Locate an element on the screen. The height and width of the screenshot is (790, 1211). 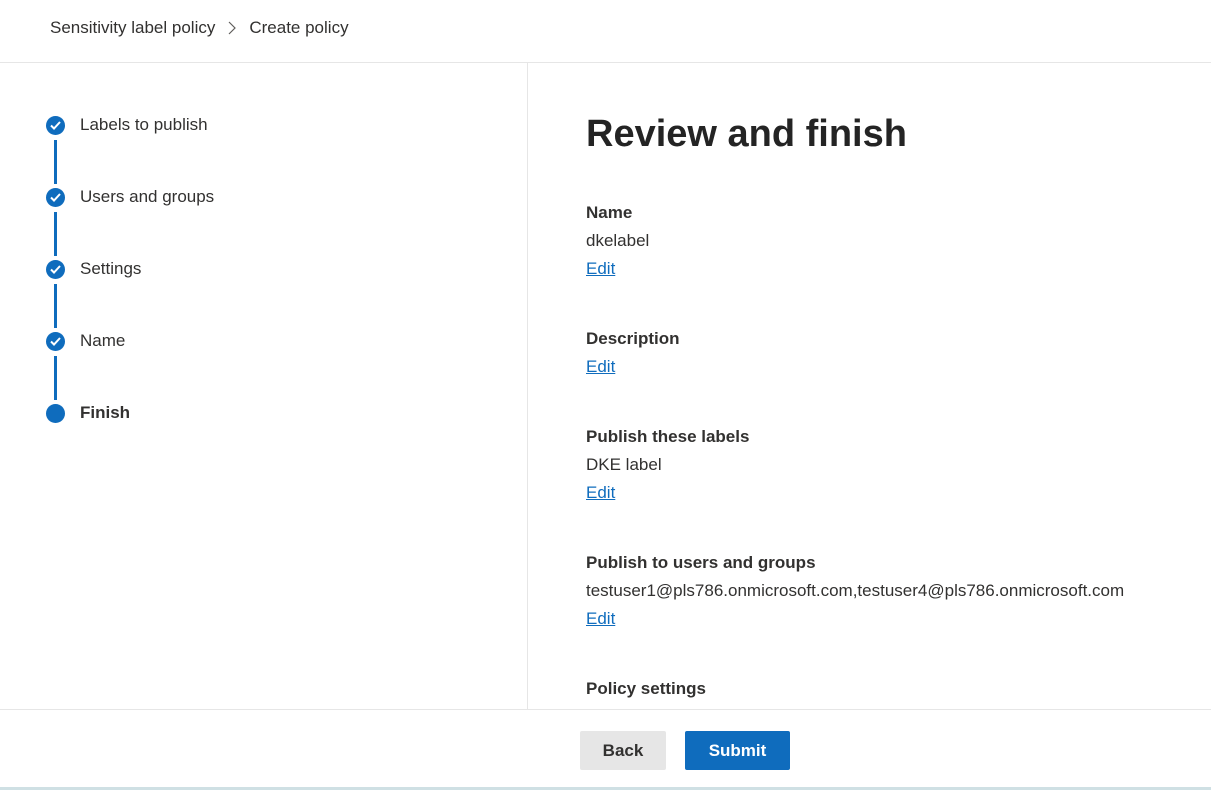
step-label: Finish is located at coordinates (105, 412).